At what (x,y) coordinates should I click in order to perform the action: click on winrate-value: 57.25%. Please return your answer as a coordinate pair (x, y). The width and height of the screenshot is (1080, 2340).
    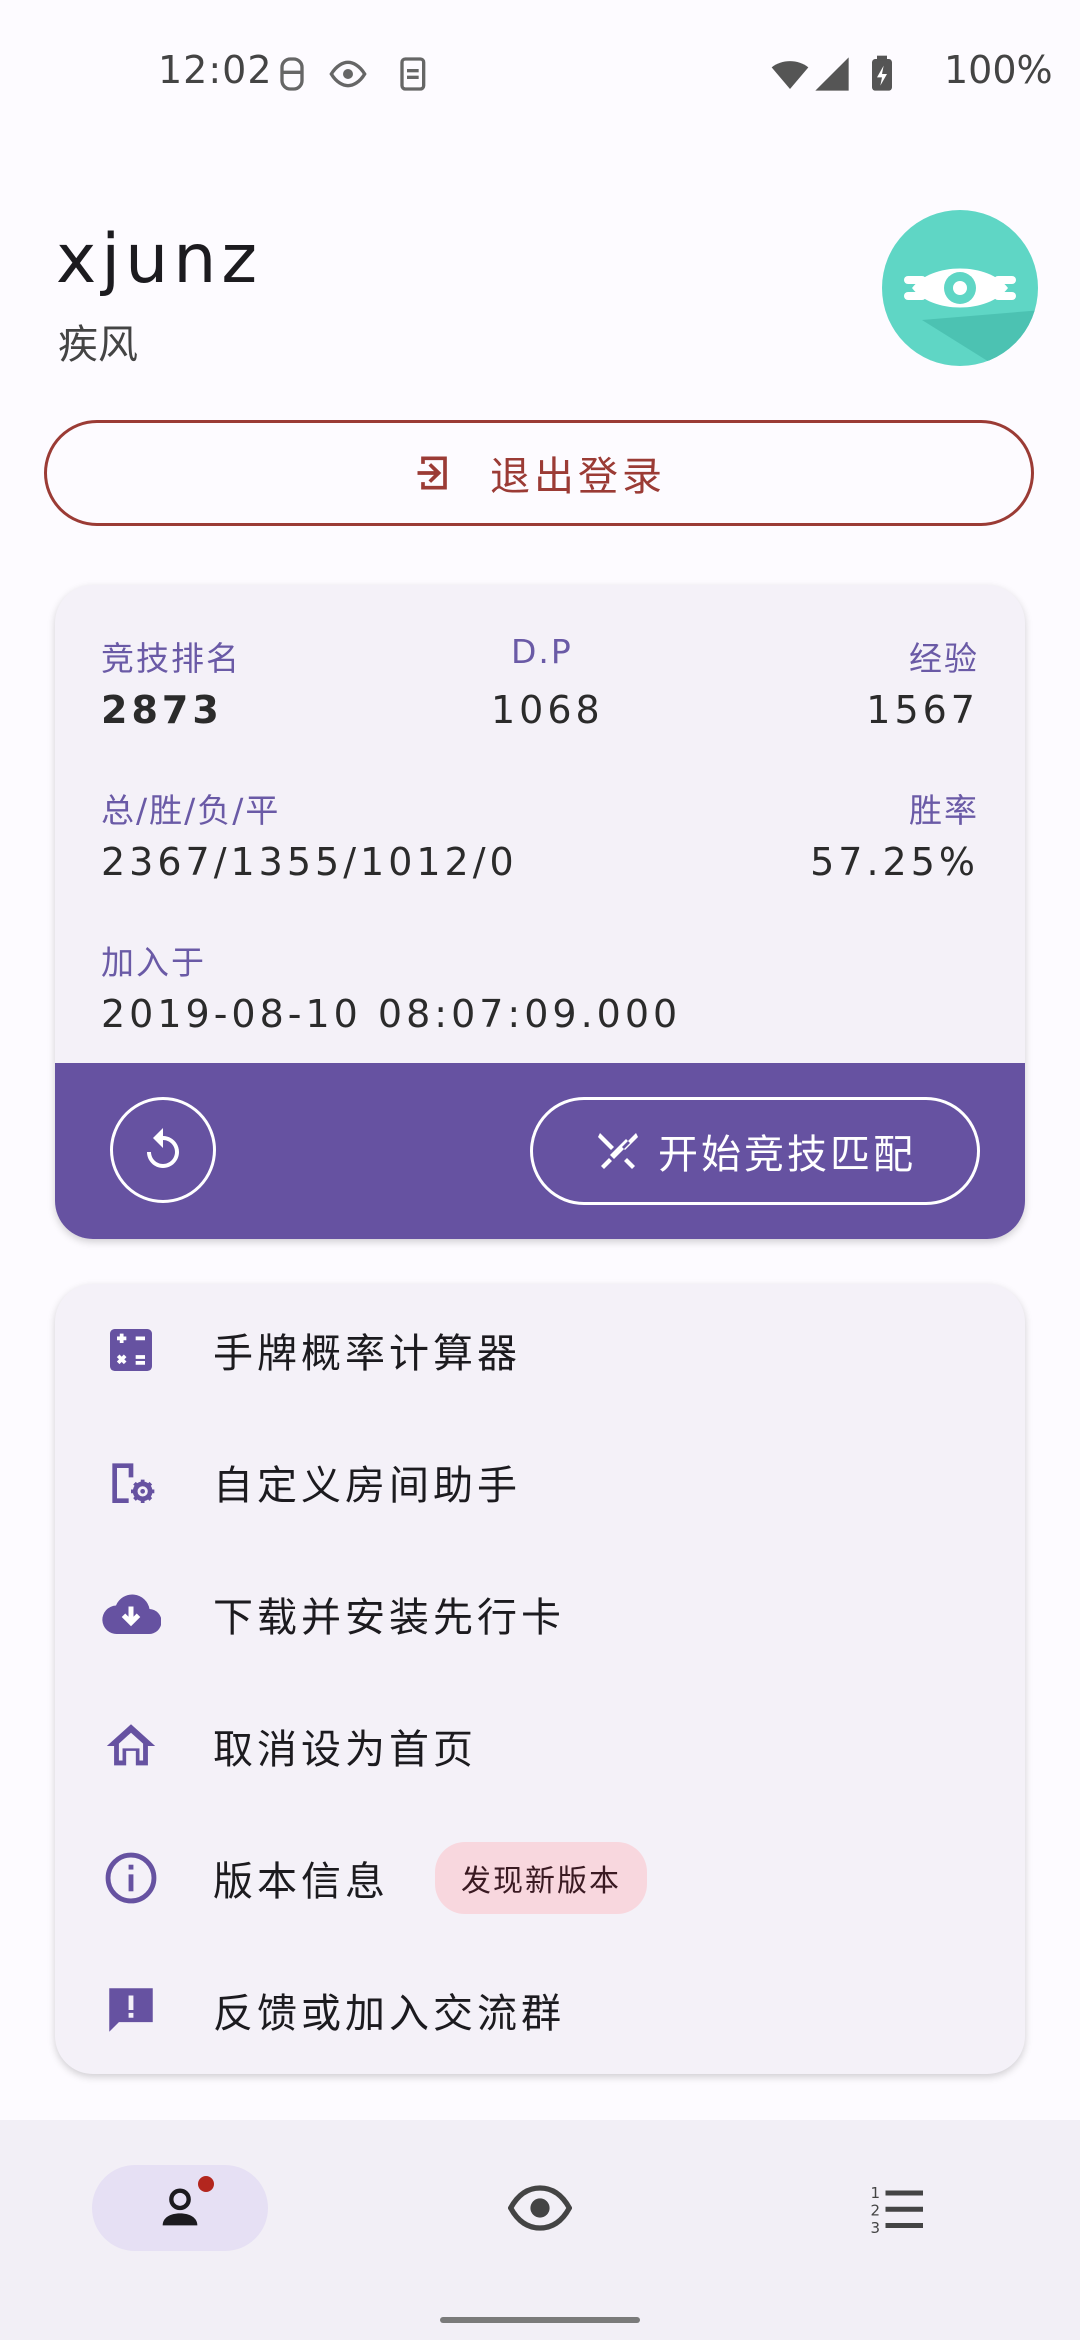
    Looking at the image, I should click on (894, 862).